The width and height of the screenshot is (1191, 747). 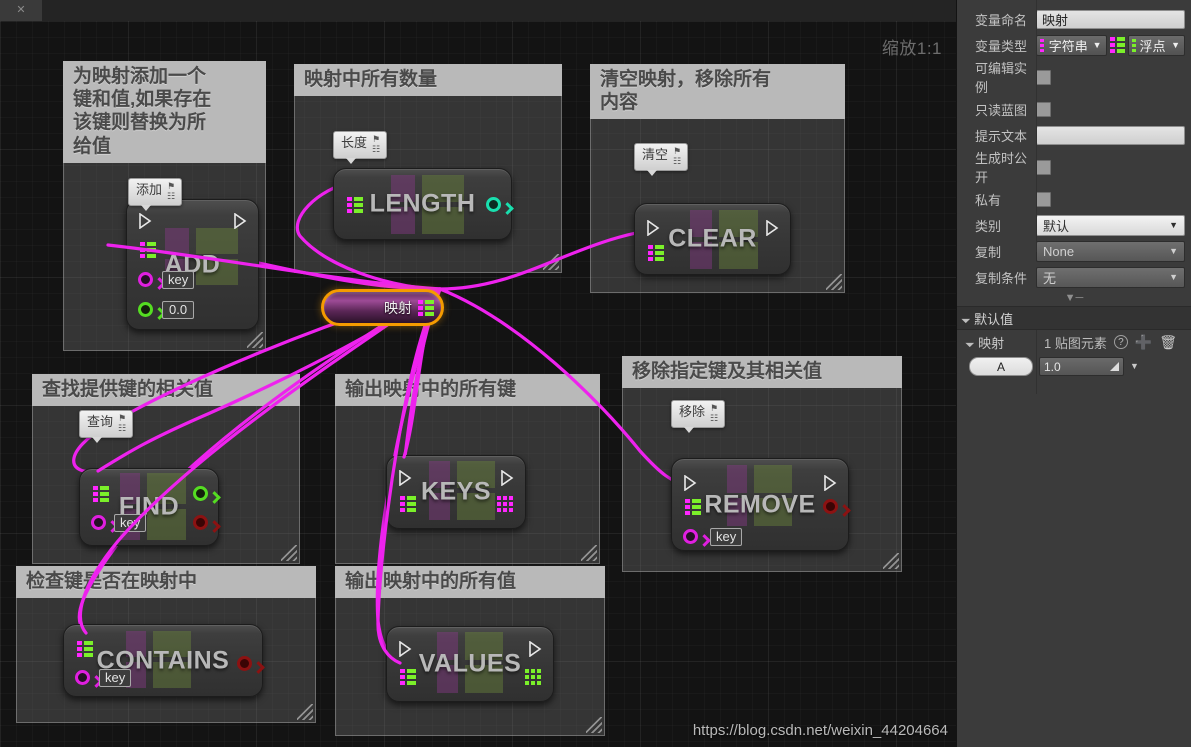 What do you see at coordinates (1110, 225) in the screenshot?
I see `category-dropdown: 默认 ▼` at bounding box center [1110, 225].